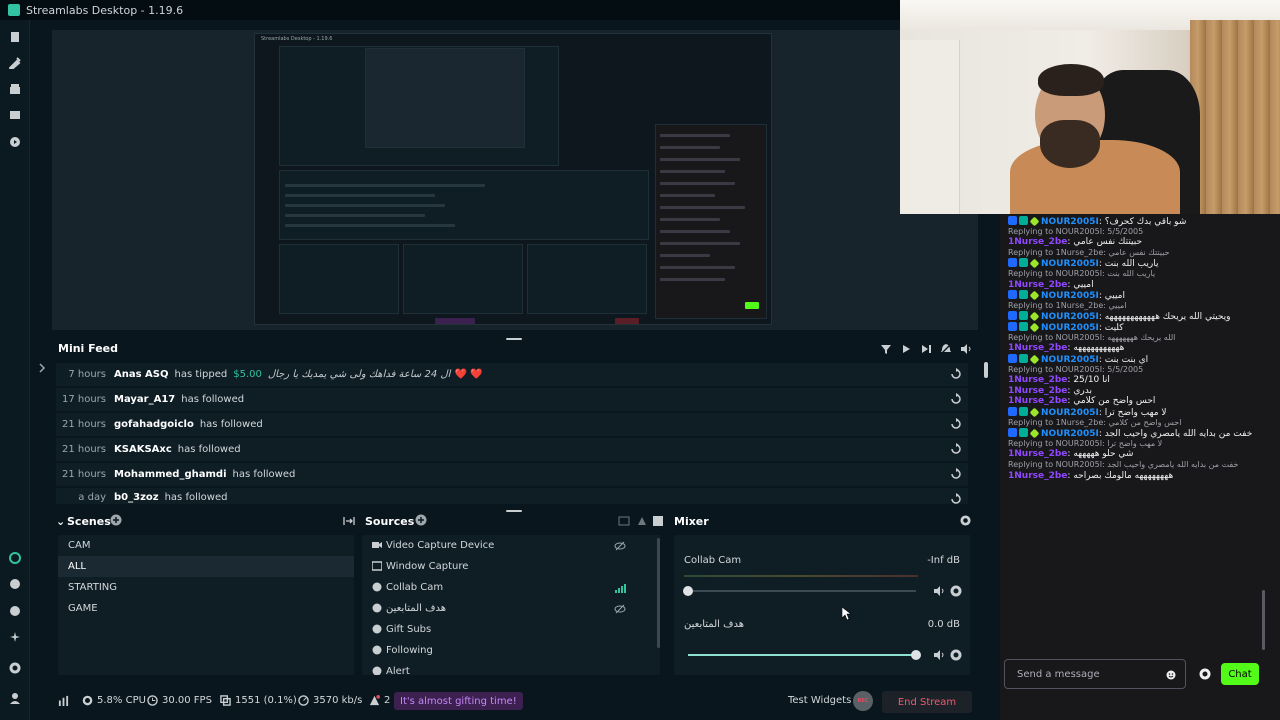  I want to click on scene-item: STARTING, so click(206, 587).